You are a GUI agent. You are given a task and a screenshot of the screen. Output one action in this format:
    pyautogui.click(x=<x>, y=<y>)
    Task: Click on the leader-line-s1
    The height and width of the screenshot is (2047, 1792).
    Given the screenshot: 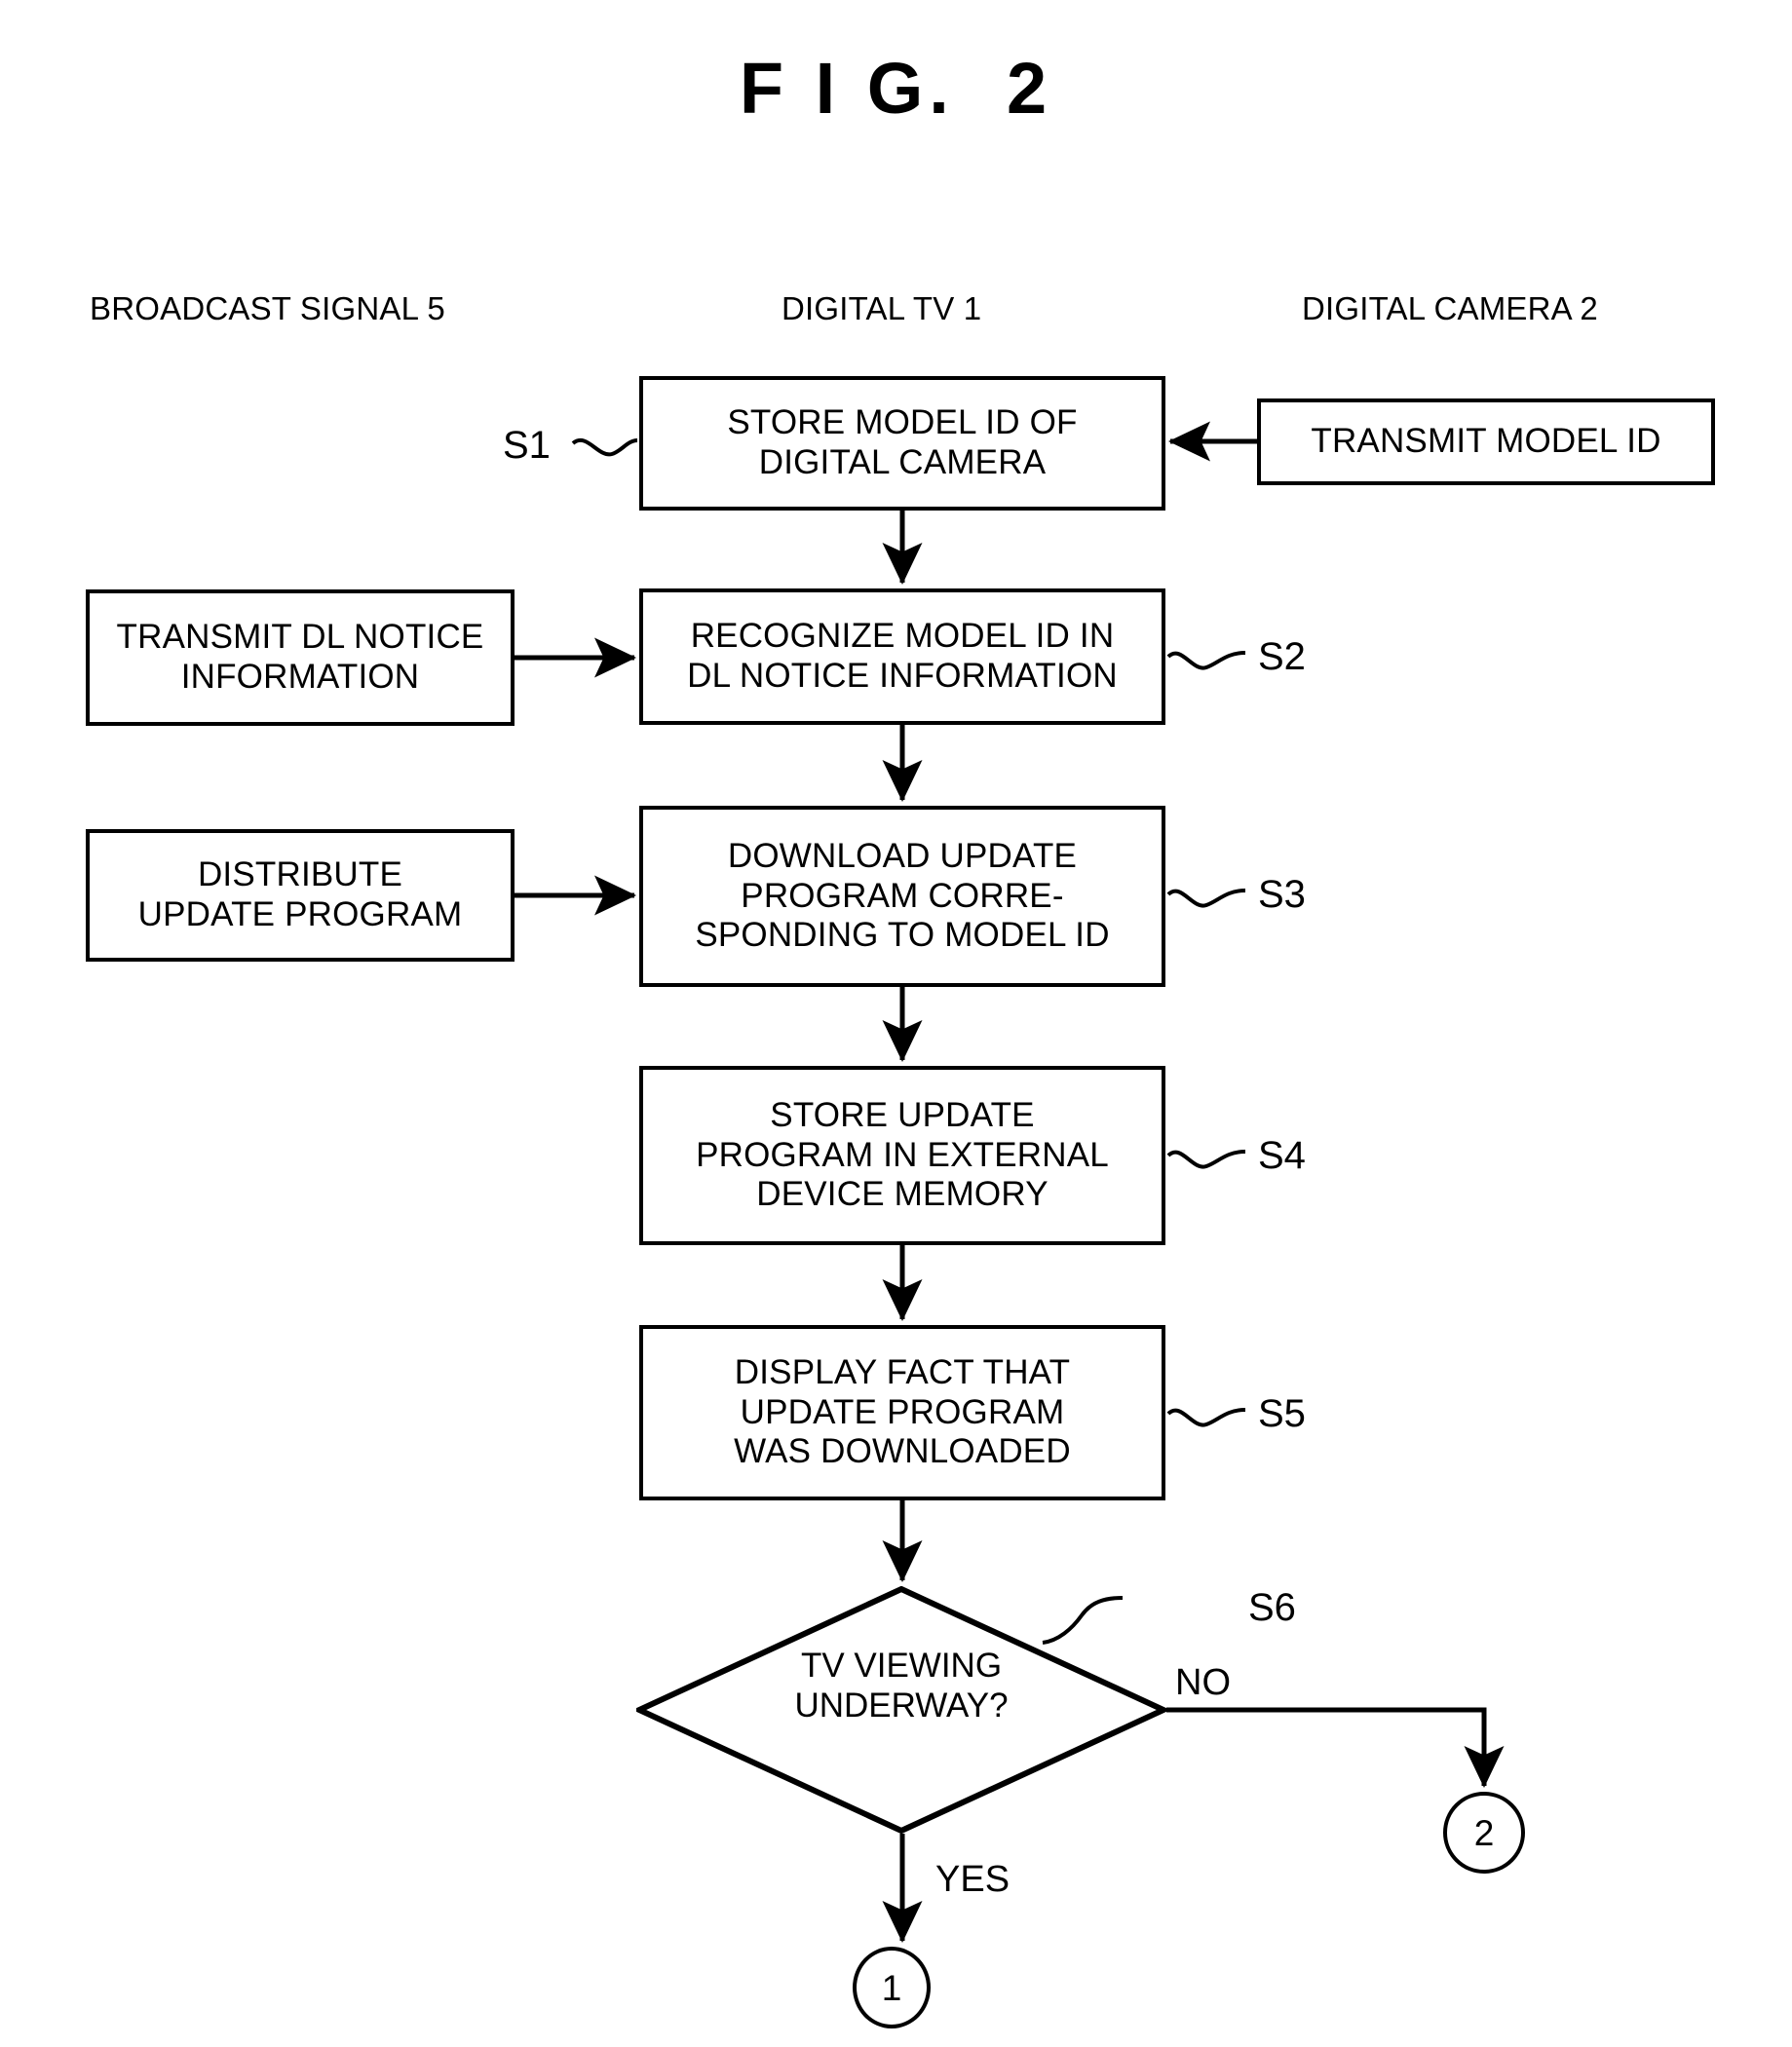 What is the action you would take?
    pyautogui.click(x=604, y=448)
    